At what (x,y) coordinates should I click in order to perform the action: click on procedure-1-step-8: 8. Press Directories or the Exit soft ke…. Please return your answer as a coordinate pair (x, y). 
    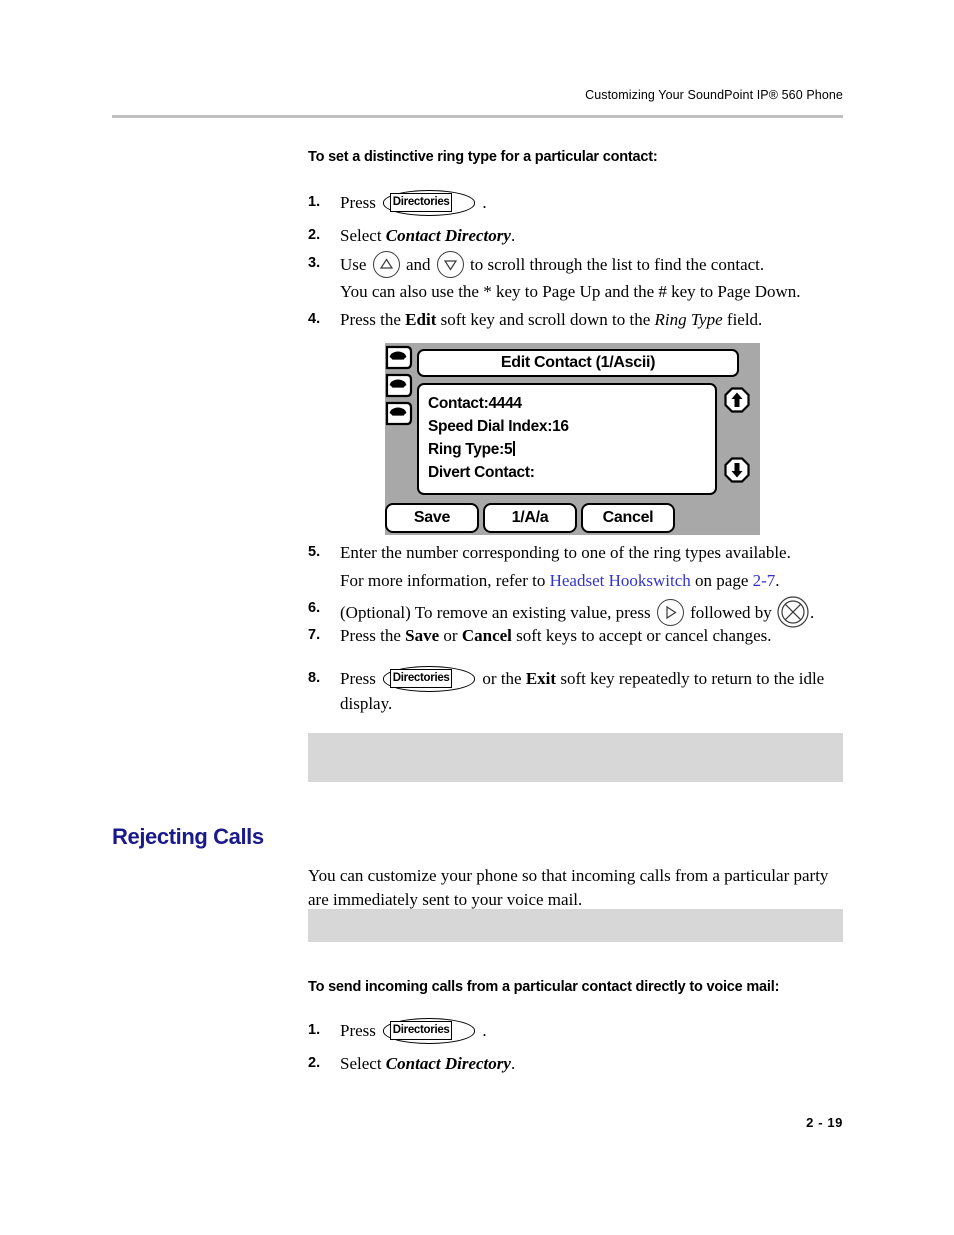
    Looking at the image, I should click on (580, 679).